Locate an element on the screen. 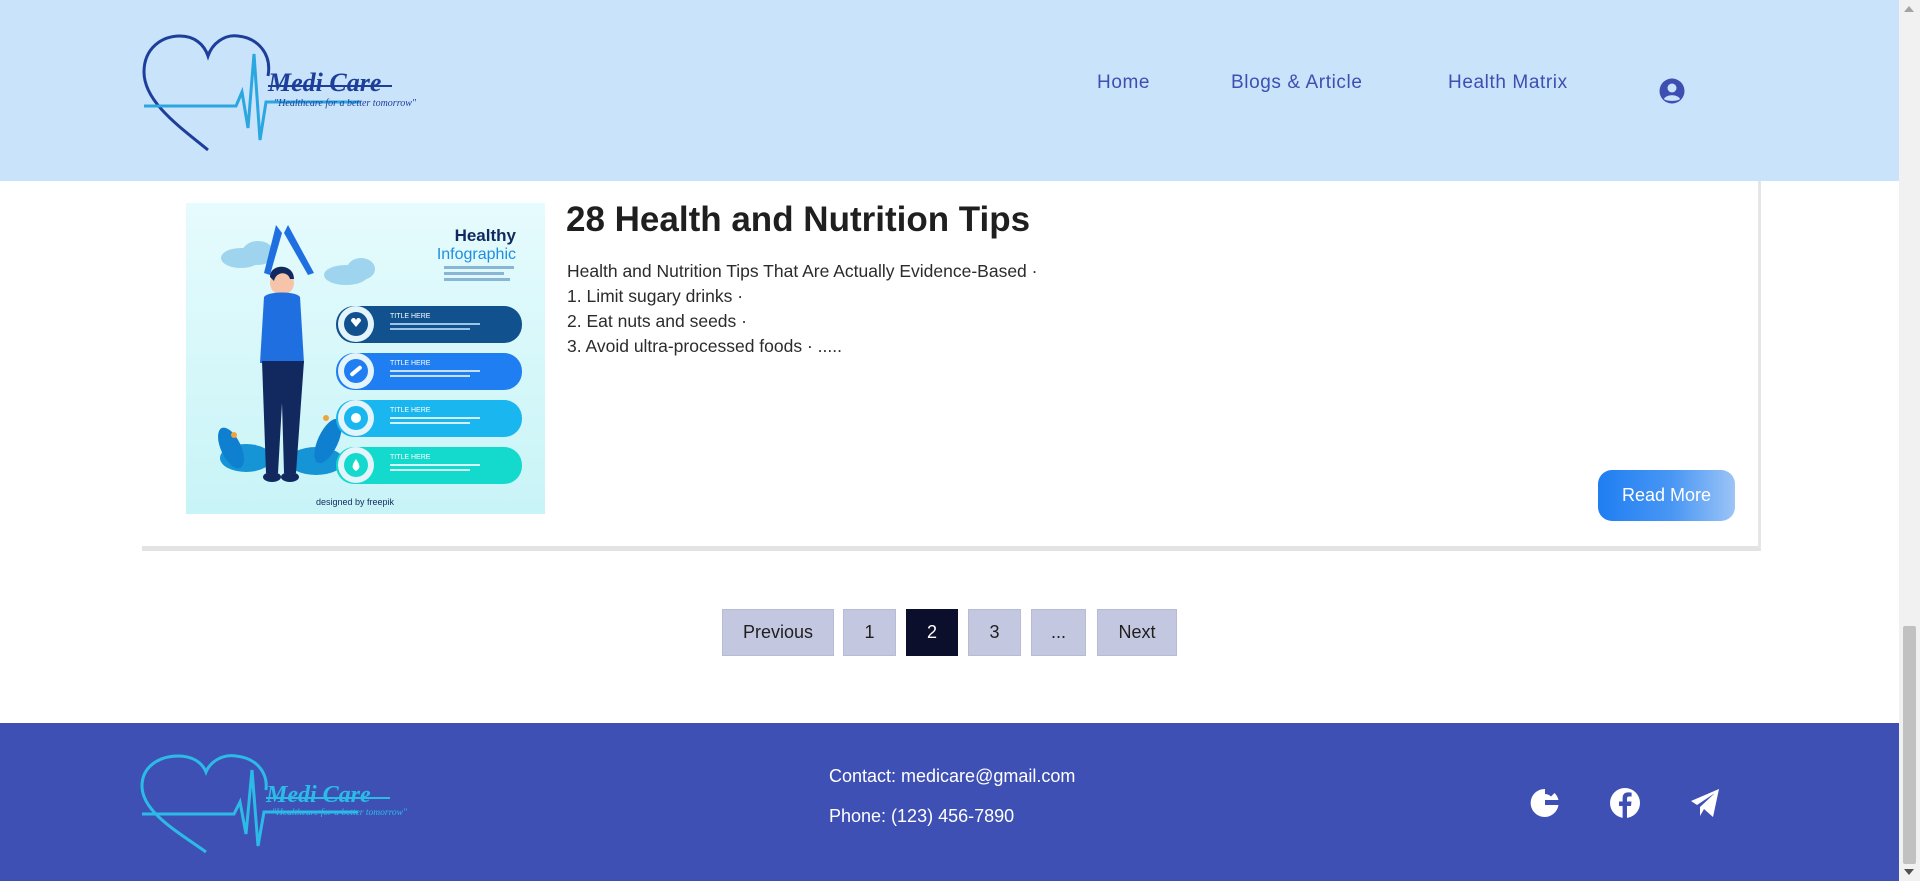 Image resolution: width=1920 pixels, height=881 pixels. scrollbar-thumb is located at coordinates (1909, 745).